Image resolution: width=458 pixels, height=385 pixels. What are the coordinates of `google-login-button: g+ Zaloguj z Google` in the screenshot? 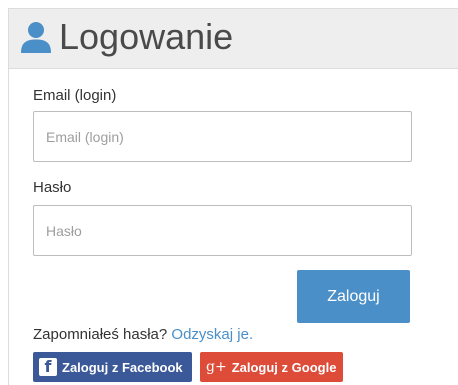 It's located at (271, 367).